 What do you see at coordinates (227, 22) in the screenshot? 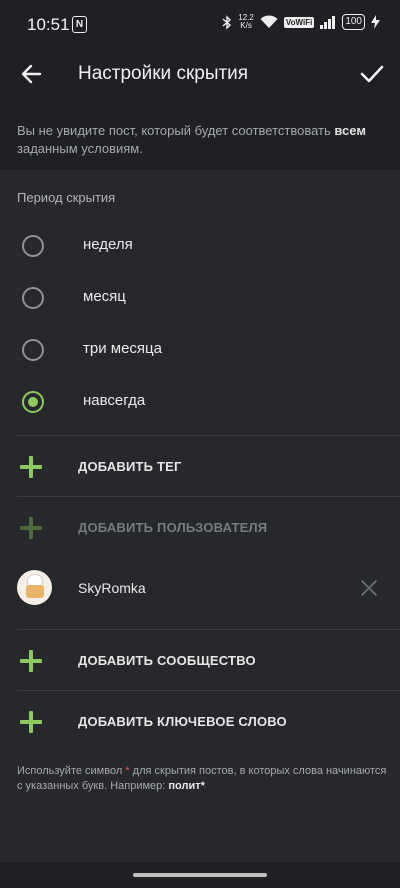
I see `bluetooth-icon` at bounding box center [227, 22].